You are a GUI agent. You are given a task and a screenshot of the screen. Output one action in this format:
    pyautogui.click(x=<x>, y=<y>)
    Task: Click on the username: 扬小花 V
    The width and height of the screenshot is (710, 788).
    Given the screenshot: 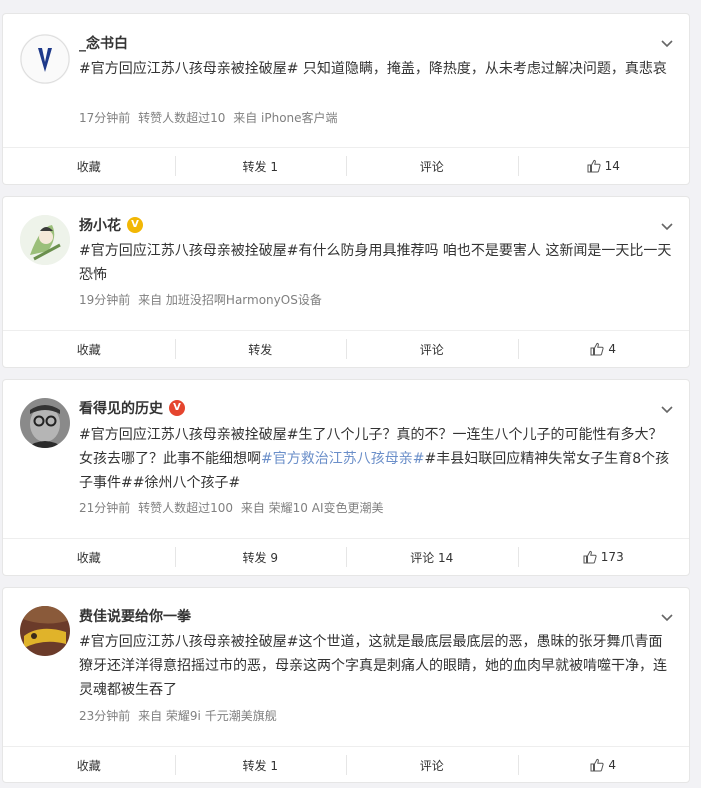 What is the action you would take?
    pyautogui.click(x=111, y=226)
    